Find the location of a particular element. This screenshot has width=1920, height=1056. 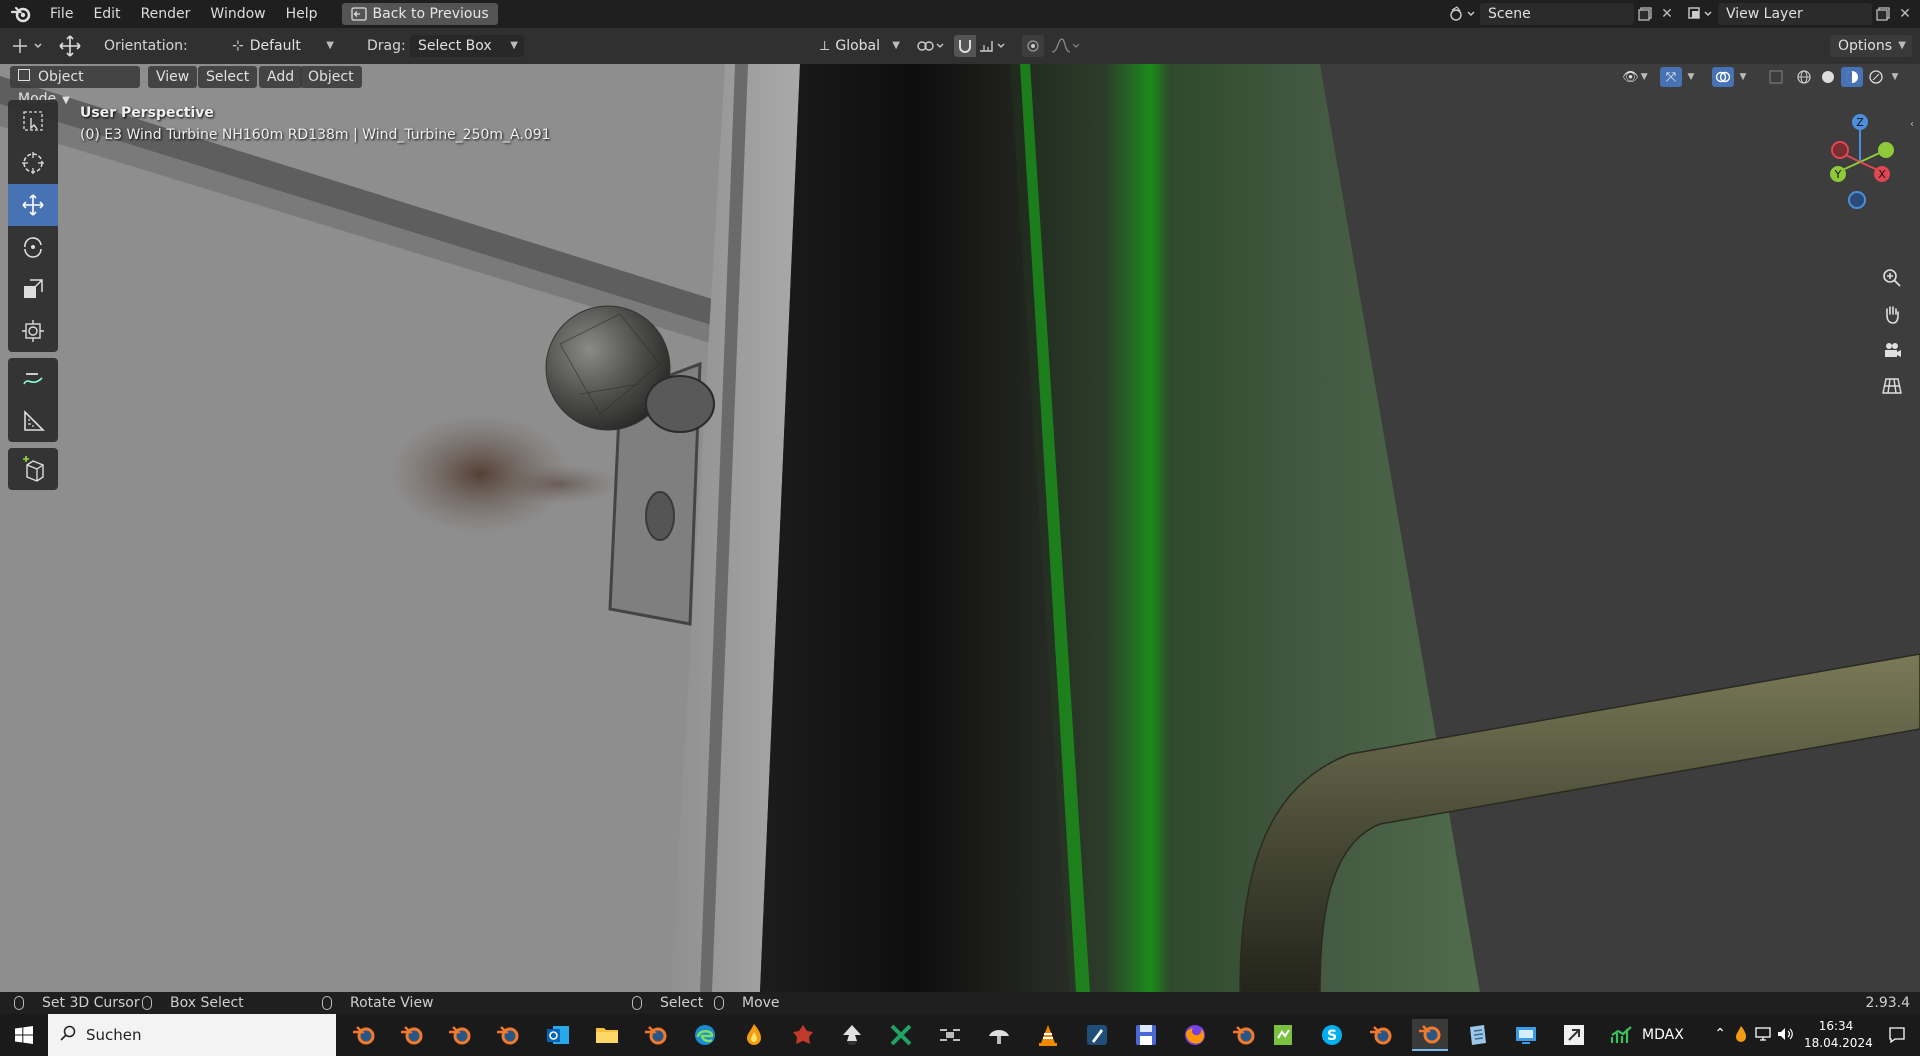

add-menu: Add is located at coordinates (281, 77).